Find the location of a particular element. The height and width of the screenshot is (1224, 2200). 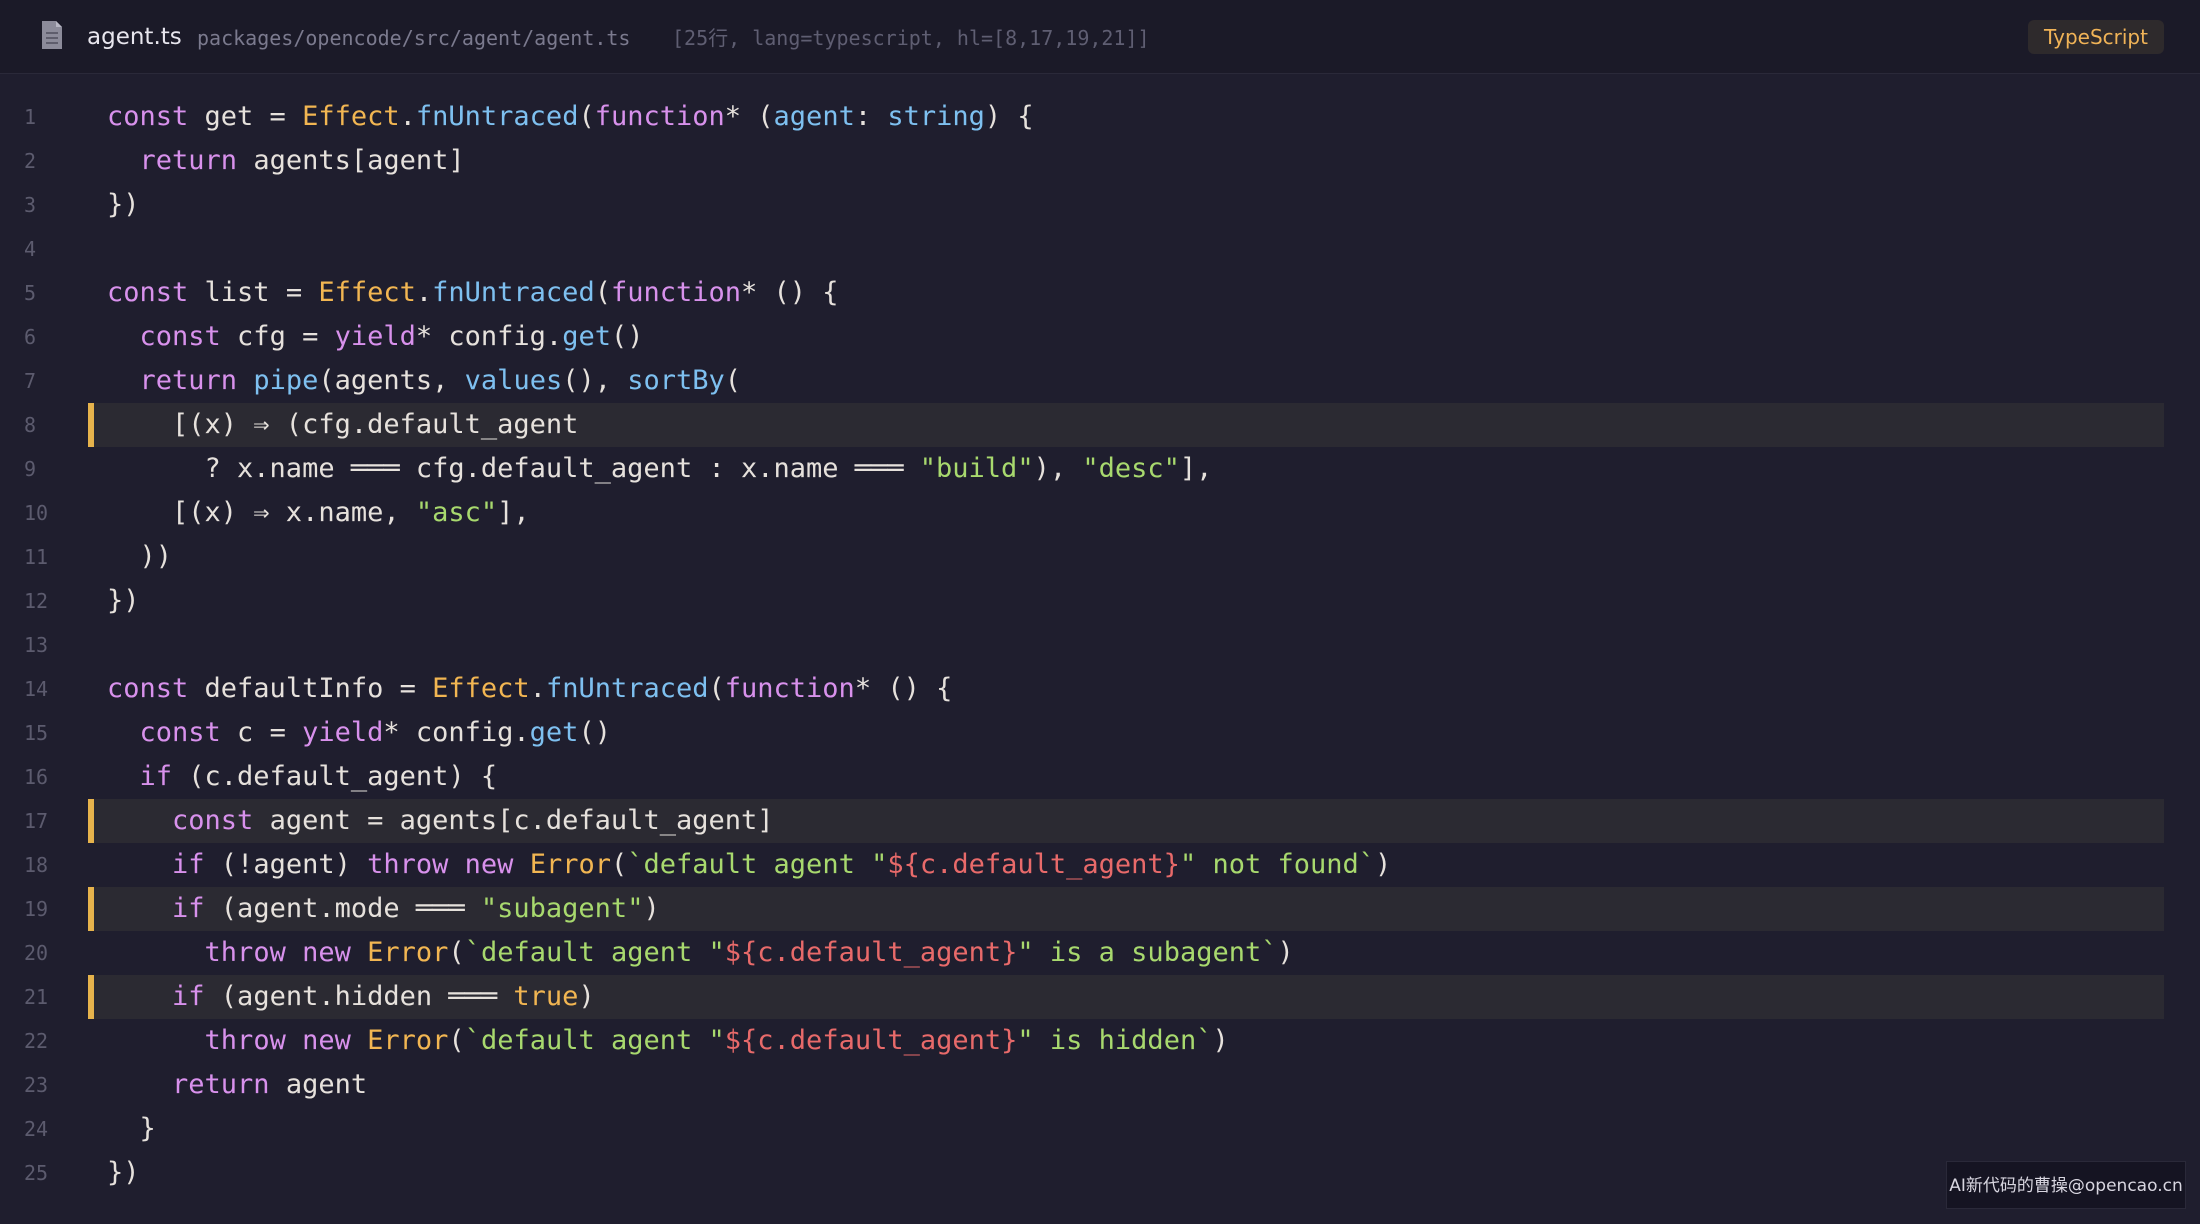

code-line: 16 if (c.default_agent) { is located at coordinates (1100, 777).